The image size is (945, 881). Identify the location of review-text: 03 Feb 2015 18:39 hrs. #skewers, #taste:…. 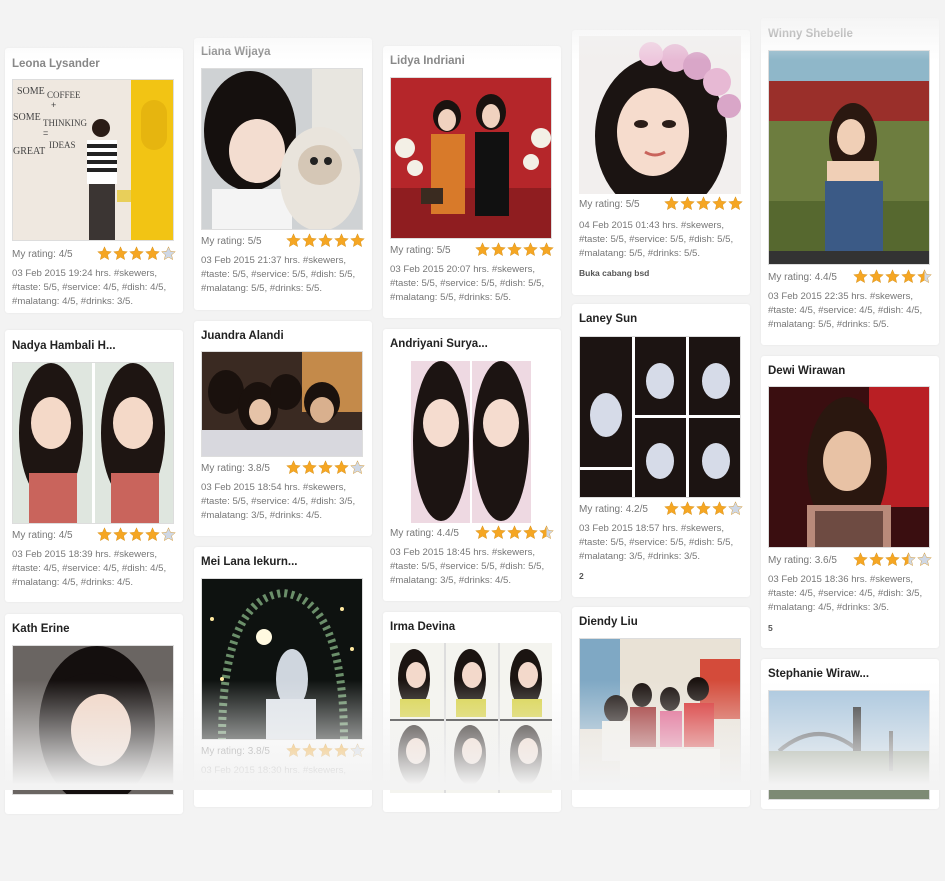
(89, 568).